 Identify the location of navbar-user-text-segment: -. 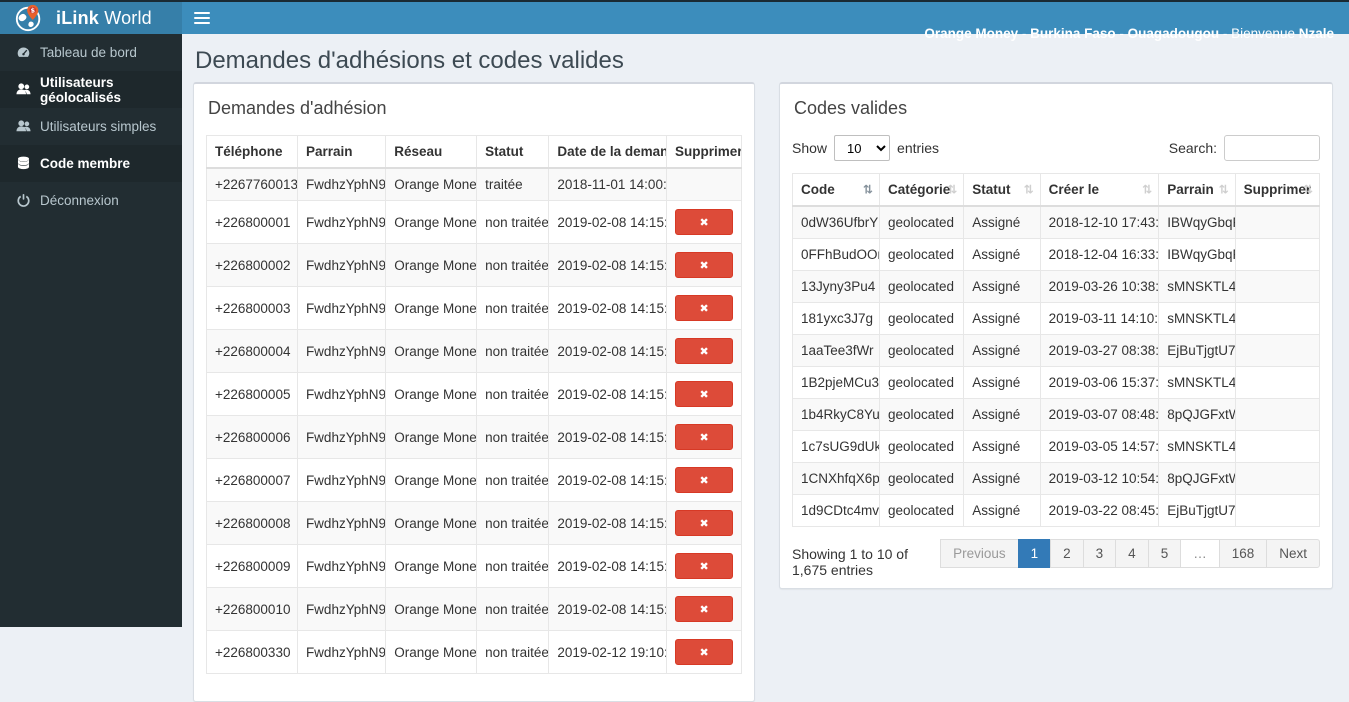
(1121, 33).